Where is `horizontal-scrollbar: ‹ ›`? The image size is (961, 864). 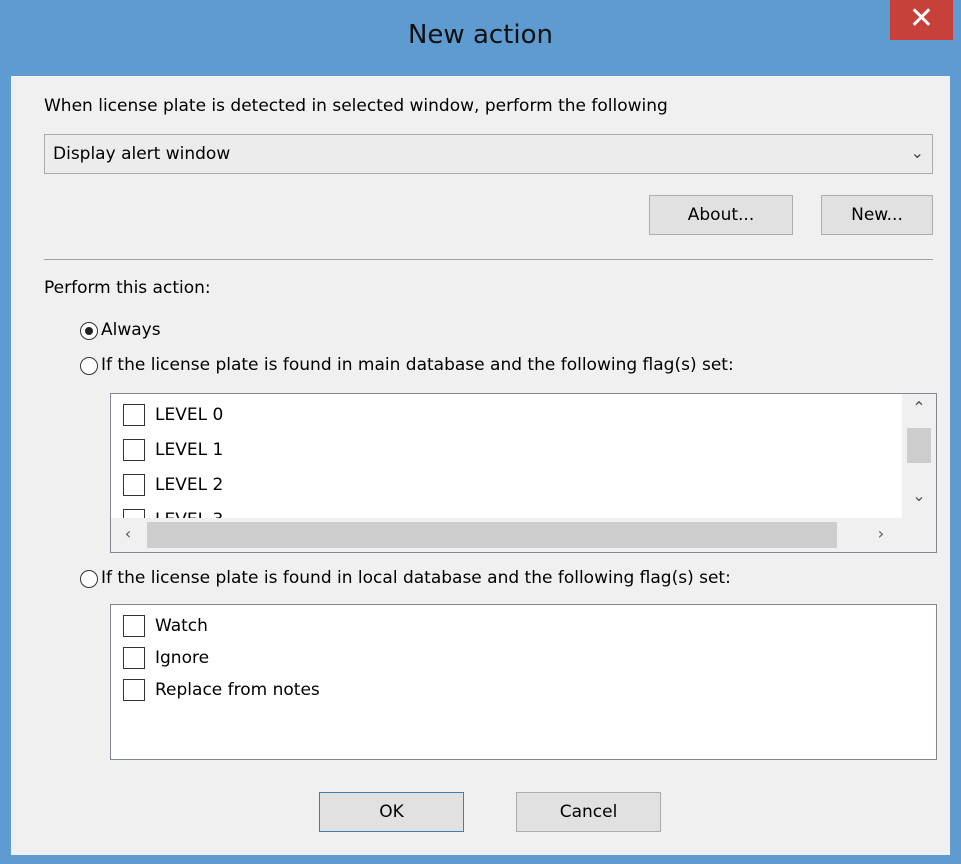
horizontal-scrollbar: ‹ › is located at coordinates (523, 535).